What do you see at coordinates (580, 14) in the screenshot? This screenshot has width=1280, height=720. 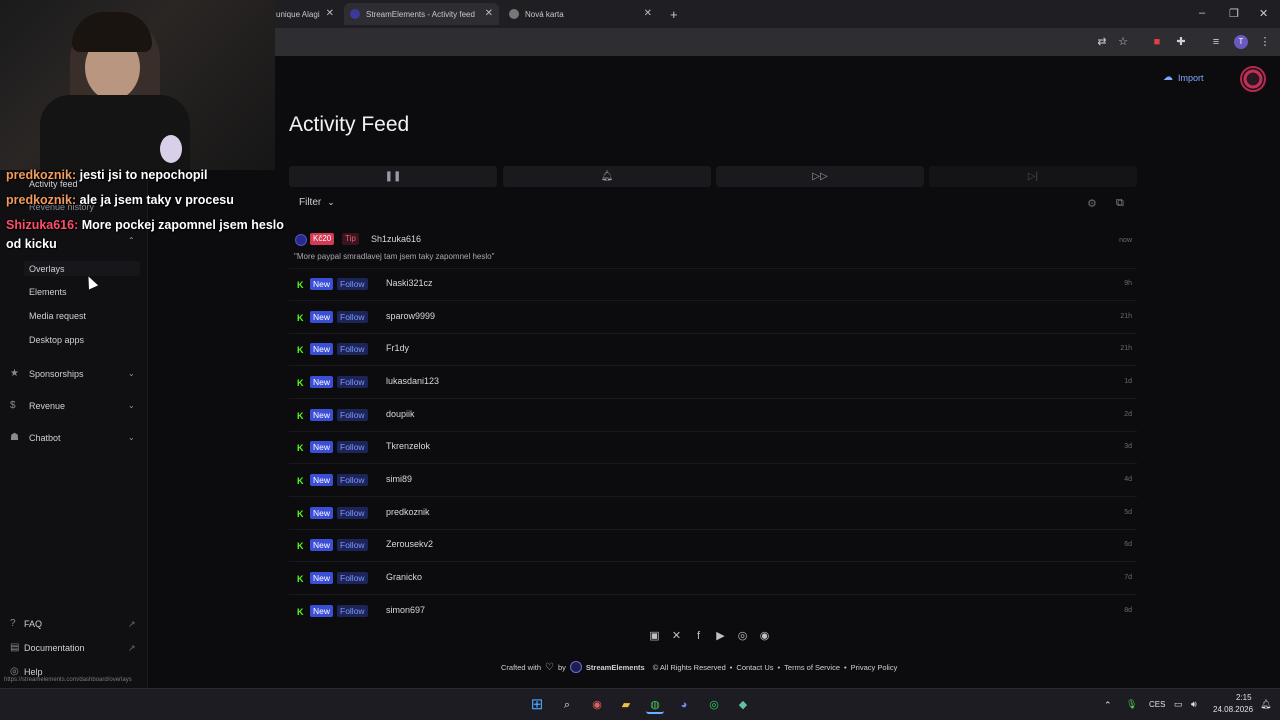 I see `browser-tab: Nová karta ✕` at bounding box center [580, 14].